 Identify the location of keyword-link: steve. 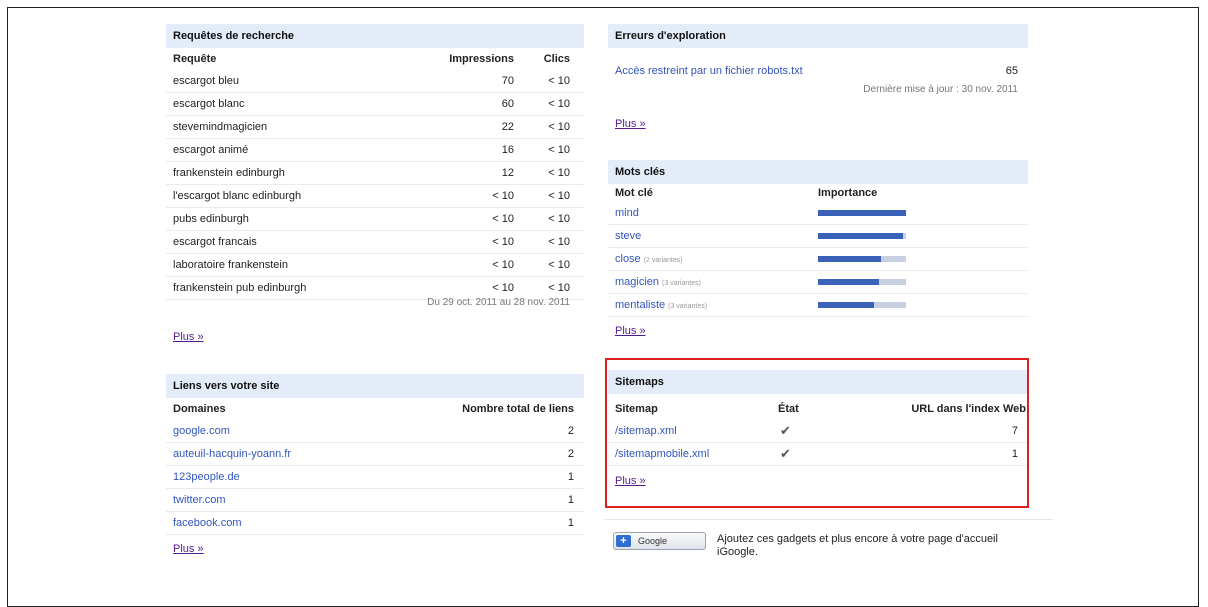
(628, 236).